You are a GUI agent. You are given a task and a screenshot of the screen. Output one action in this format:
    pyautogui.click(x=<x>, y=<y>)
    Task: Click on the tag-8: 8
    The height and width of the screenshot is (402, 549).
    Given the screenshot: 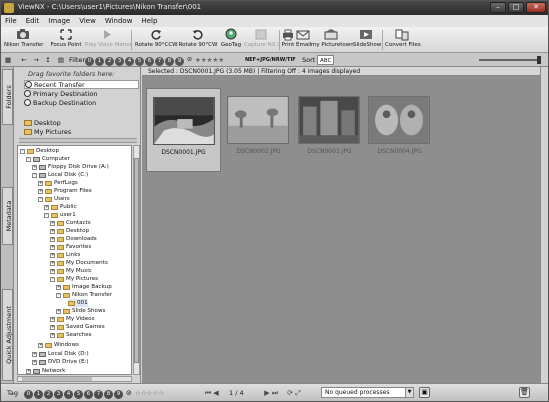 What is the action you would take?
    pyautogui.click(x=108, y=394)
    